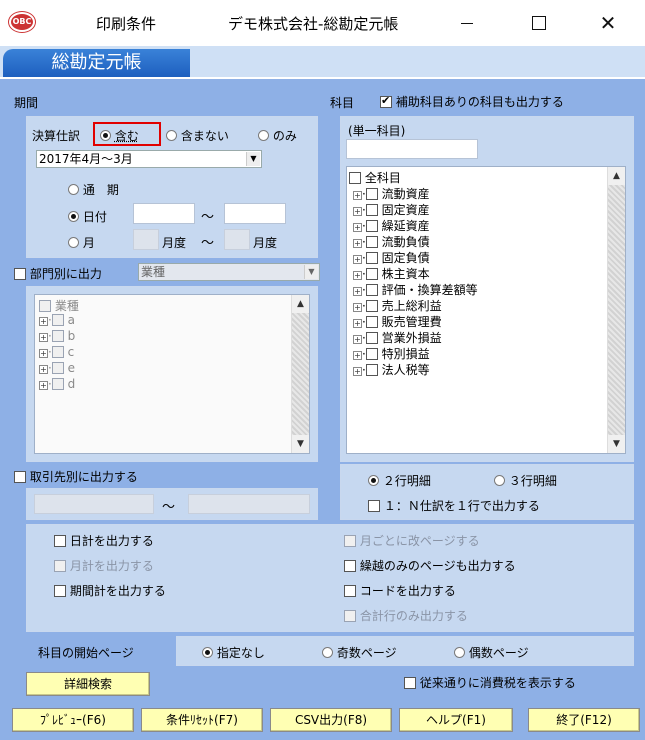  What do you see at coordinates (391, 257) in the screenshot?
I see `tree-item: +· 固定負債` at bounding box center [391, 257].